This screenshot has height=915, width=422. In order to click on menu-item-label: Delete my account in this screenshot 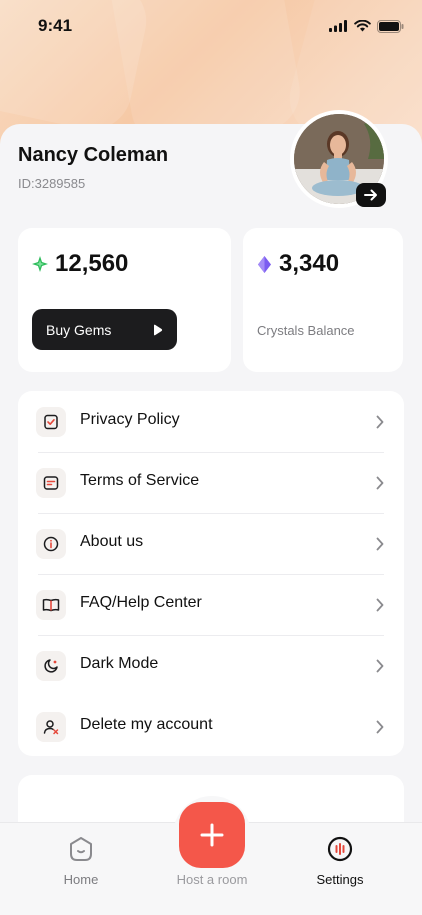, I will do `click(146, 724)`.